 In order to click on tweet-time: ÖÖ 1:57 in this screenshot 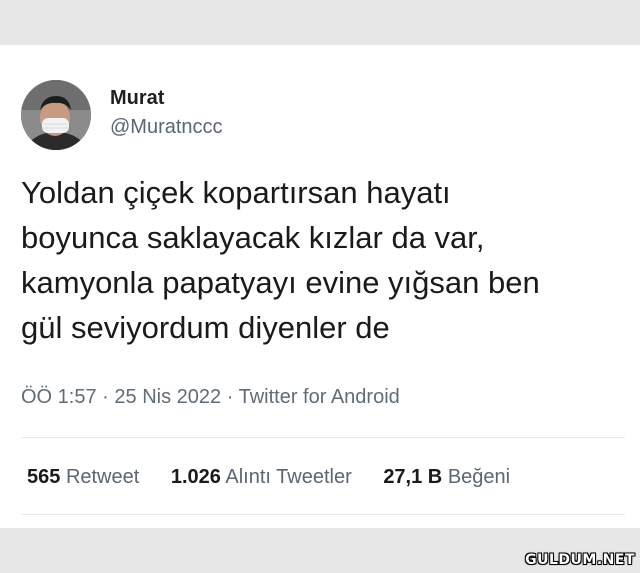, I will do `click(59, 397)`.